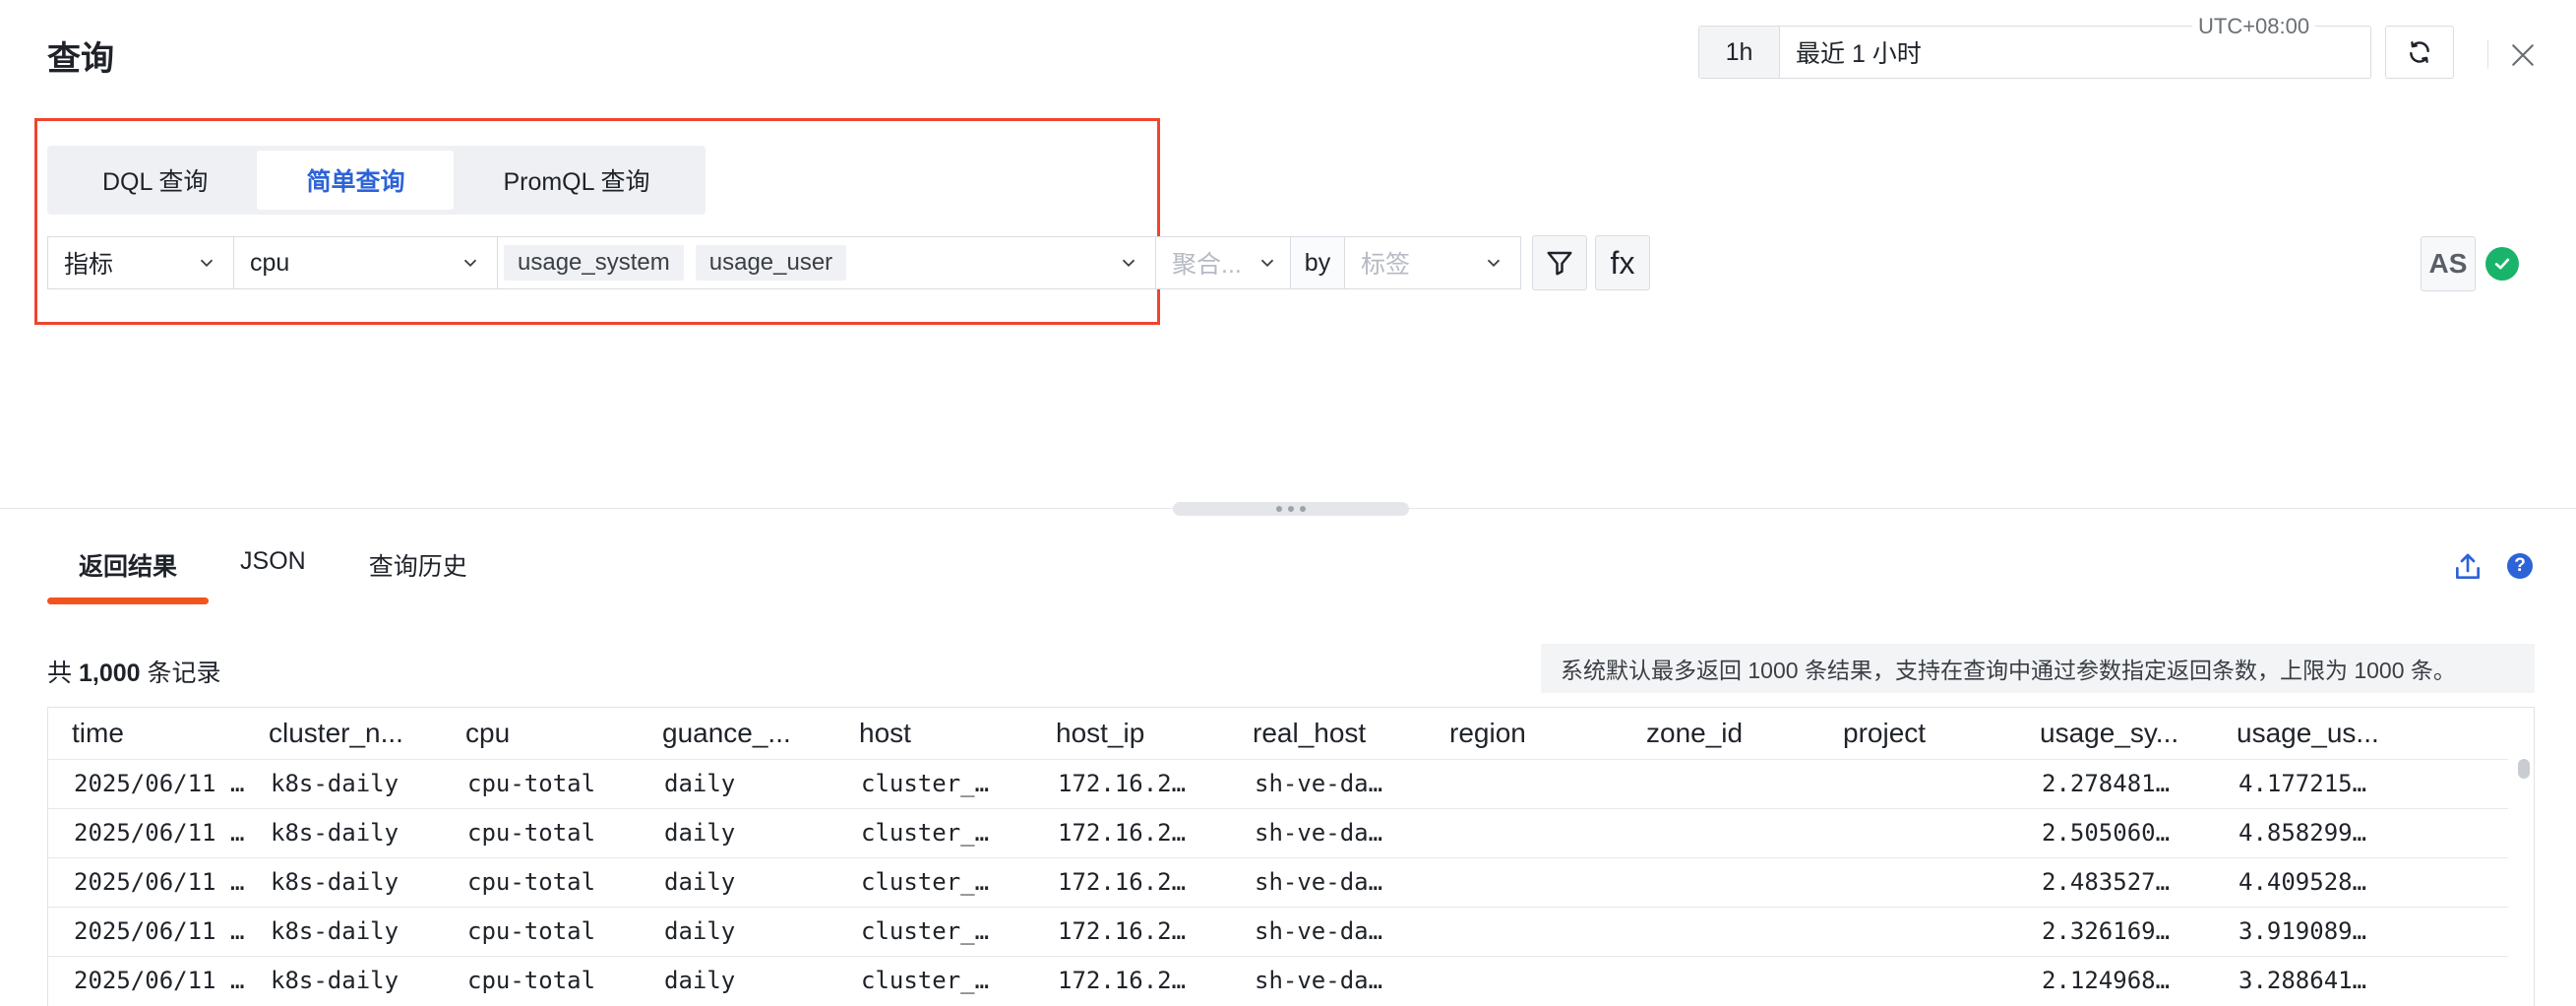 Image resolution: width=2576 pixels, height=1006 pixels. Describe the element at coordinates (594, 263) in the screenshot. I see `field-tag: usage_system` at that location.